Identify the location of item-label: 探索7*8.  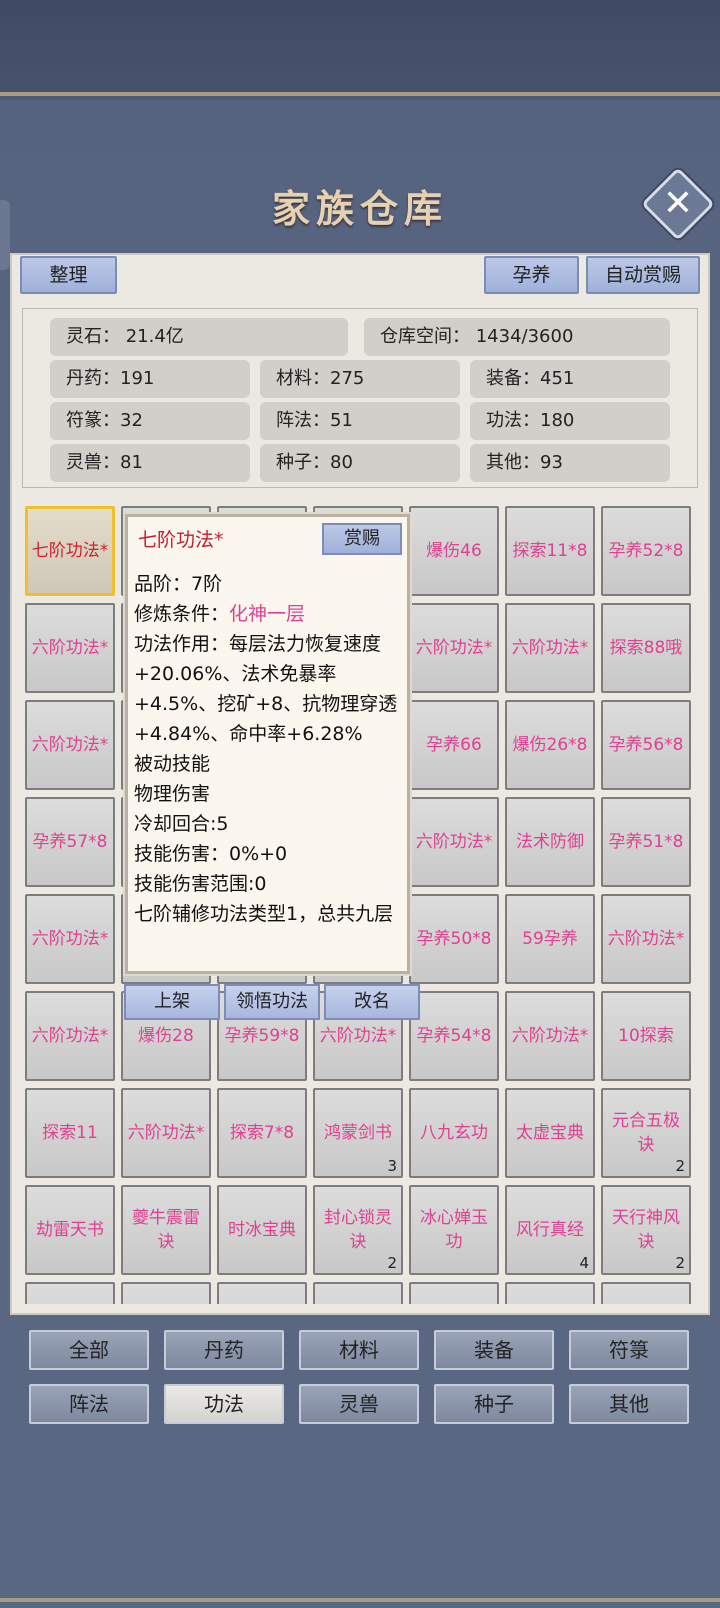
(262, 1133).